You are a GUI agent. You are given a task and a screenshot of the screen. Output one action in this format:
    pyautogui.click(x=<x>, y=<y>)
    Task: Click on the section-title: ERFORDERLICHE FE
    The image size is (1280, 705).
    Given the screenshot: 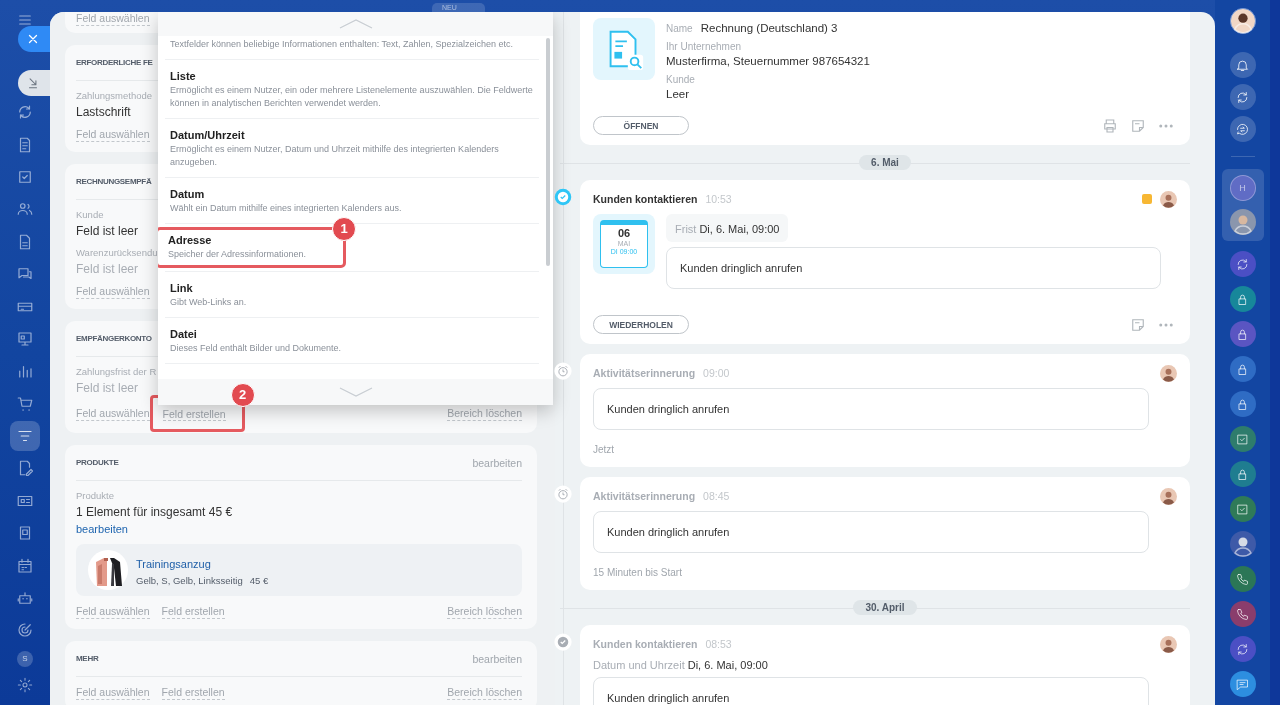 What is the action you would take?
    pyautogui.click(x=114, y=62)
    